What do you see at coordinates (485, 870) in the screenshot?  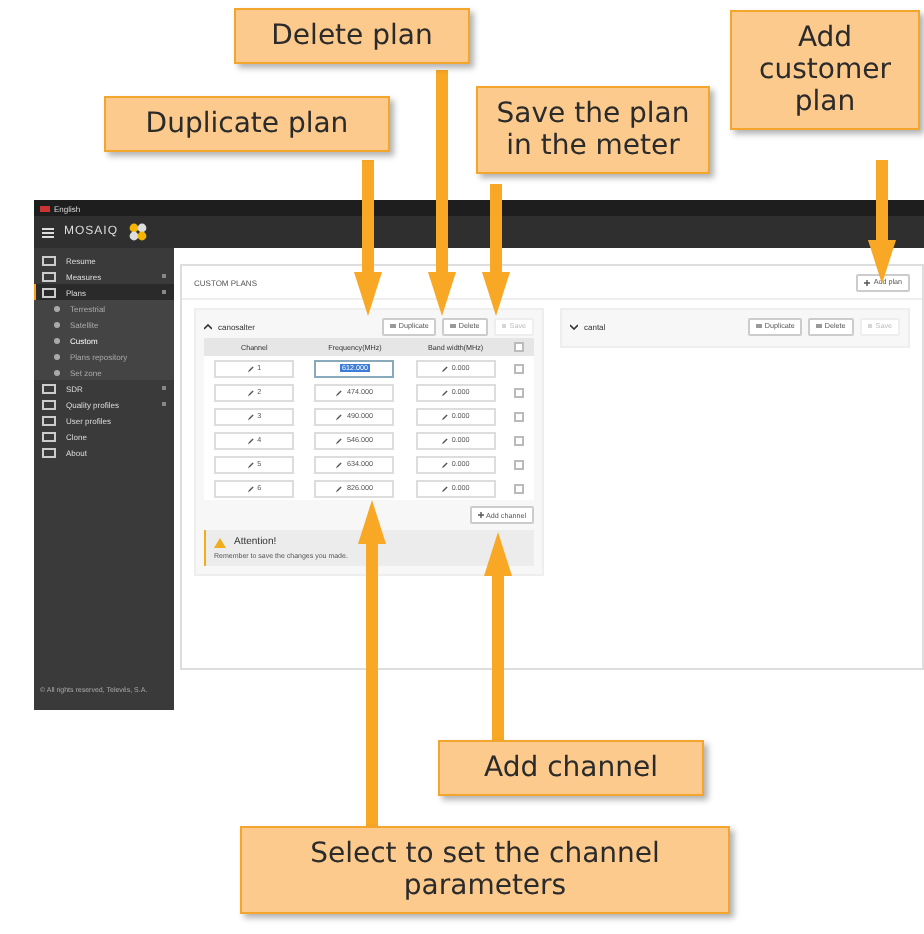 I see `callout-label: Select to set the channel parameters` at bounding box center [485, 870].